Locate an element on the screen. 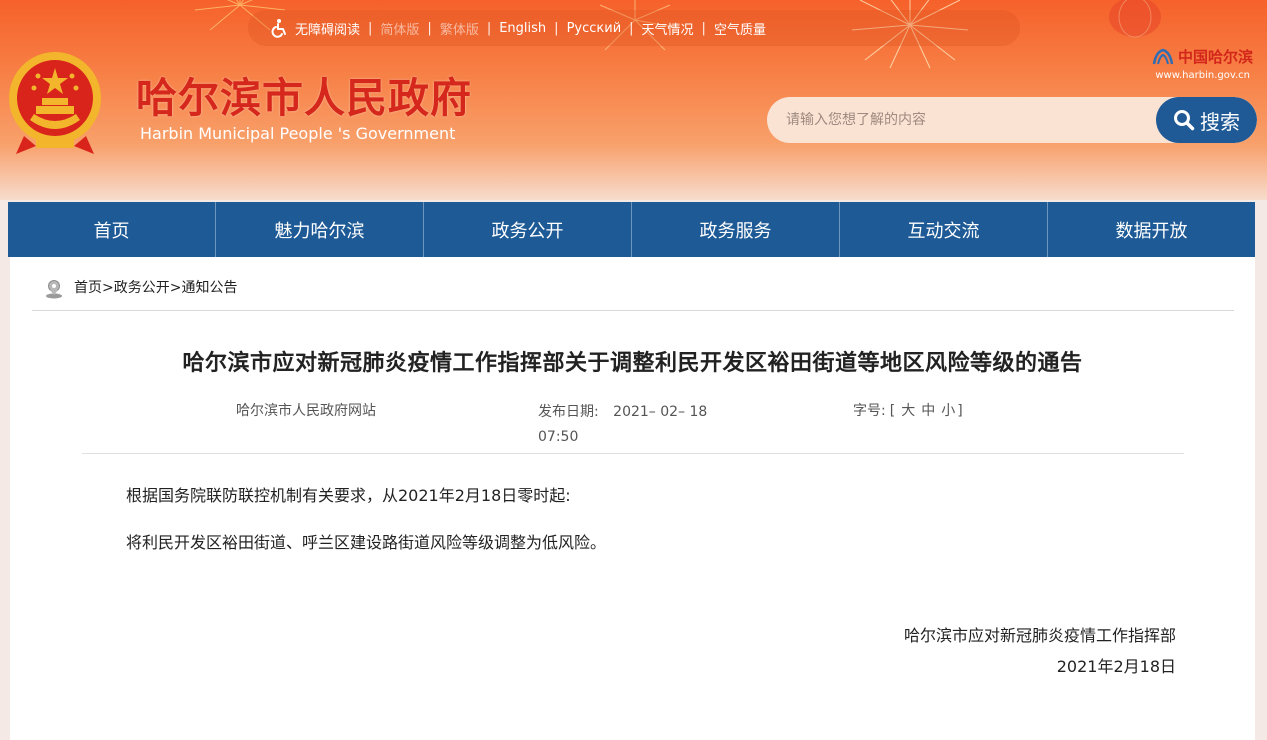  accessibility-label: 无障碍阅读 is located at coordinates (328, 30).